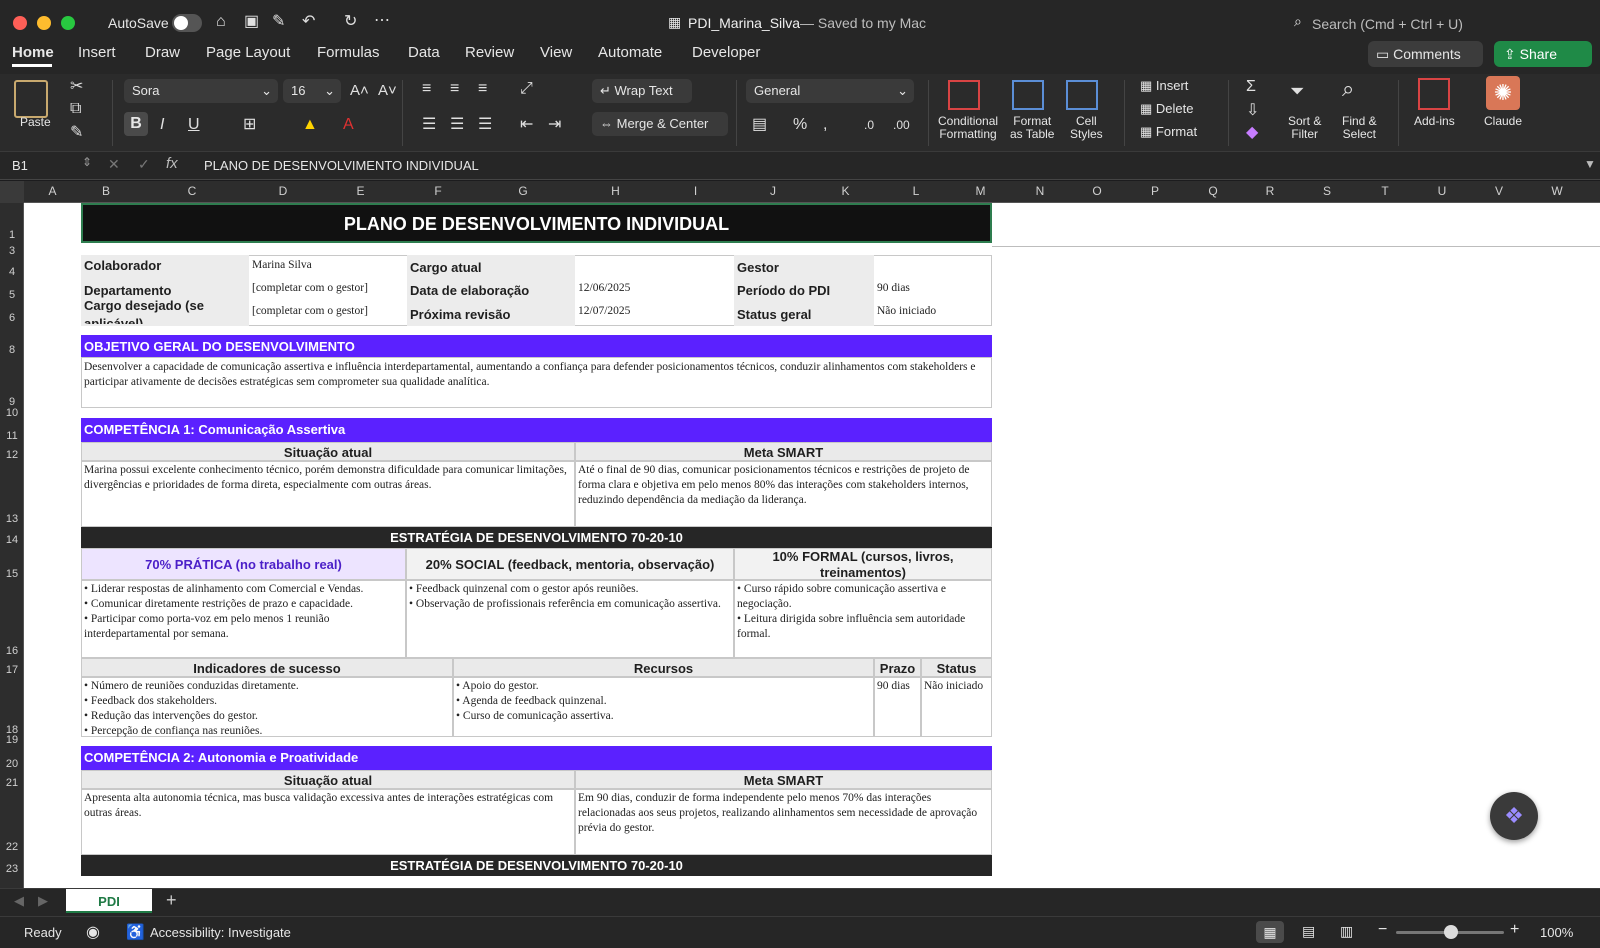 The height and width of the screenshot is (948, 1600). What do you see at coordinates (897, 707) in the screenshot?
I see `prazo-cell: 90 dias` at bounding box center [897, 707].